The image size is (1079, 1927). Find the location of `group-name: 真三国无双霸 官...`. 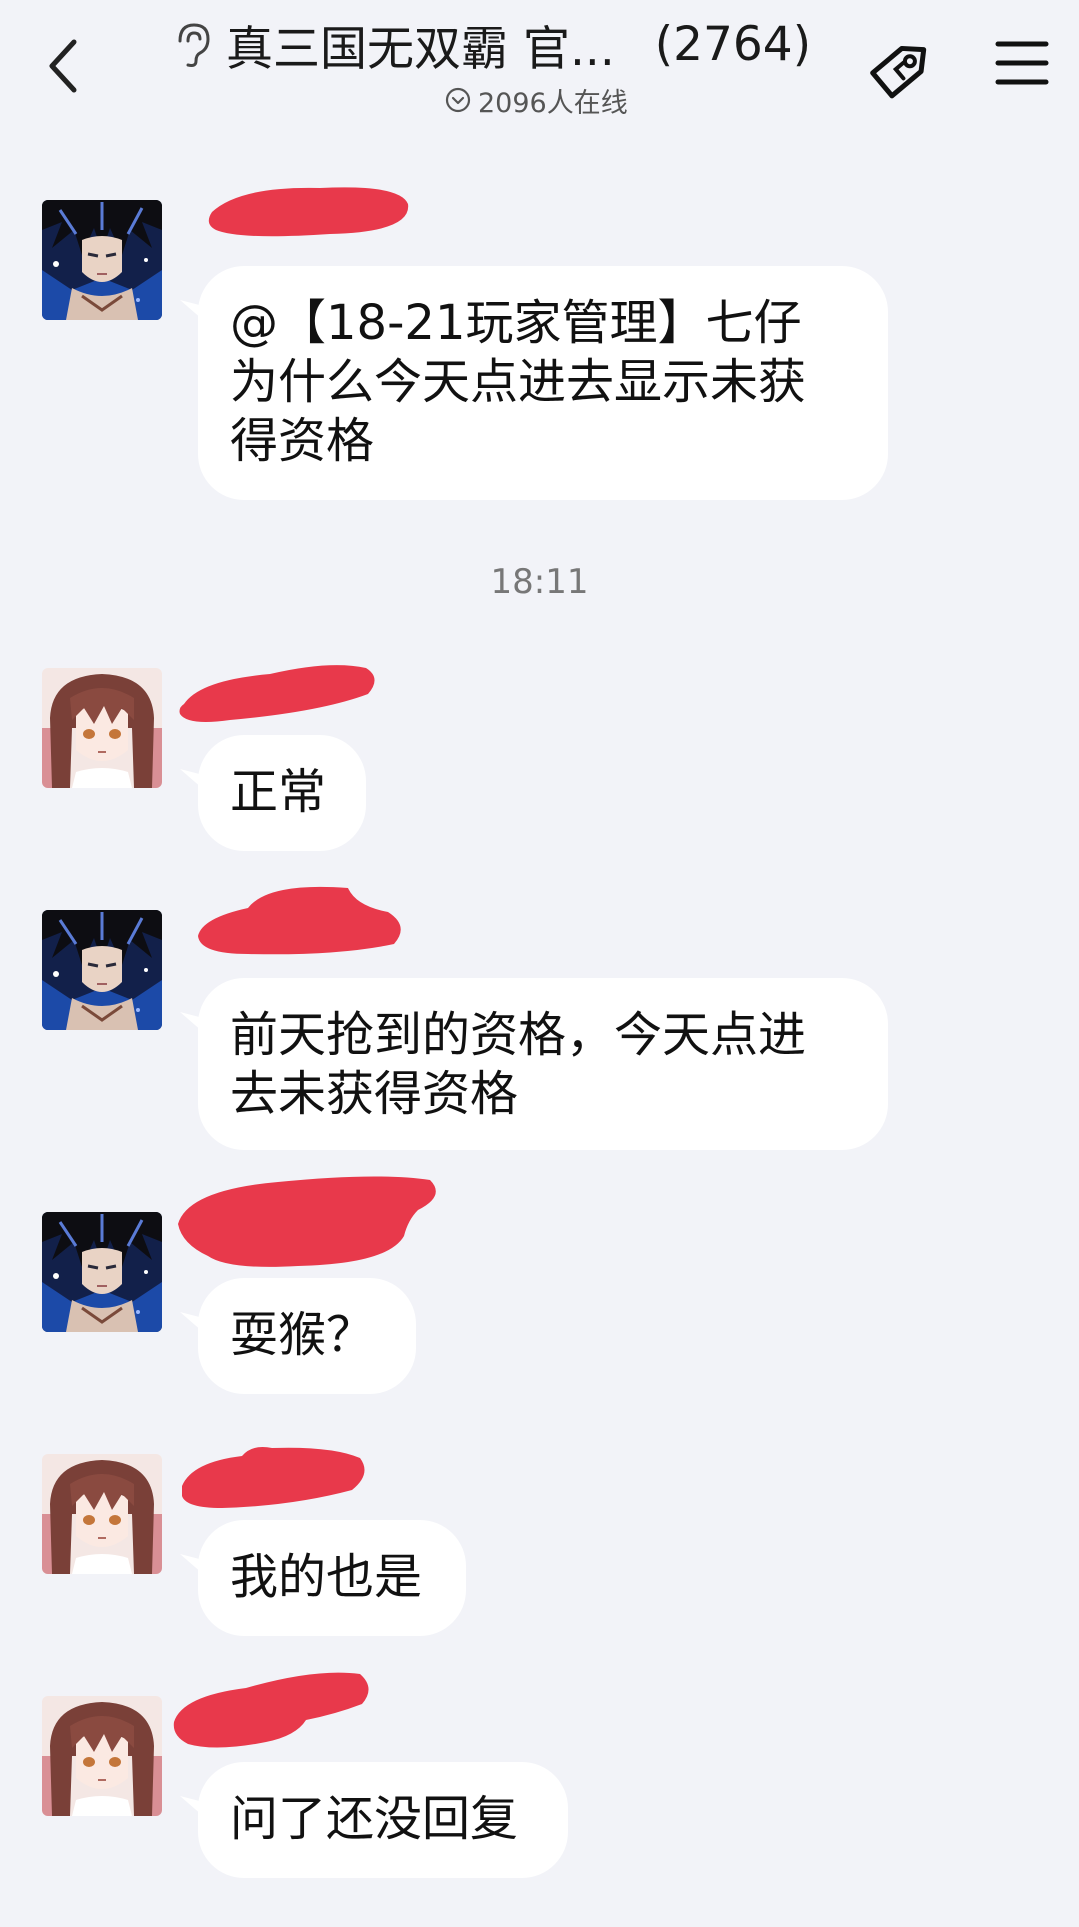

group-name: 真三国无双霸 官... is located at coordinates (420, 49).